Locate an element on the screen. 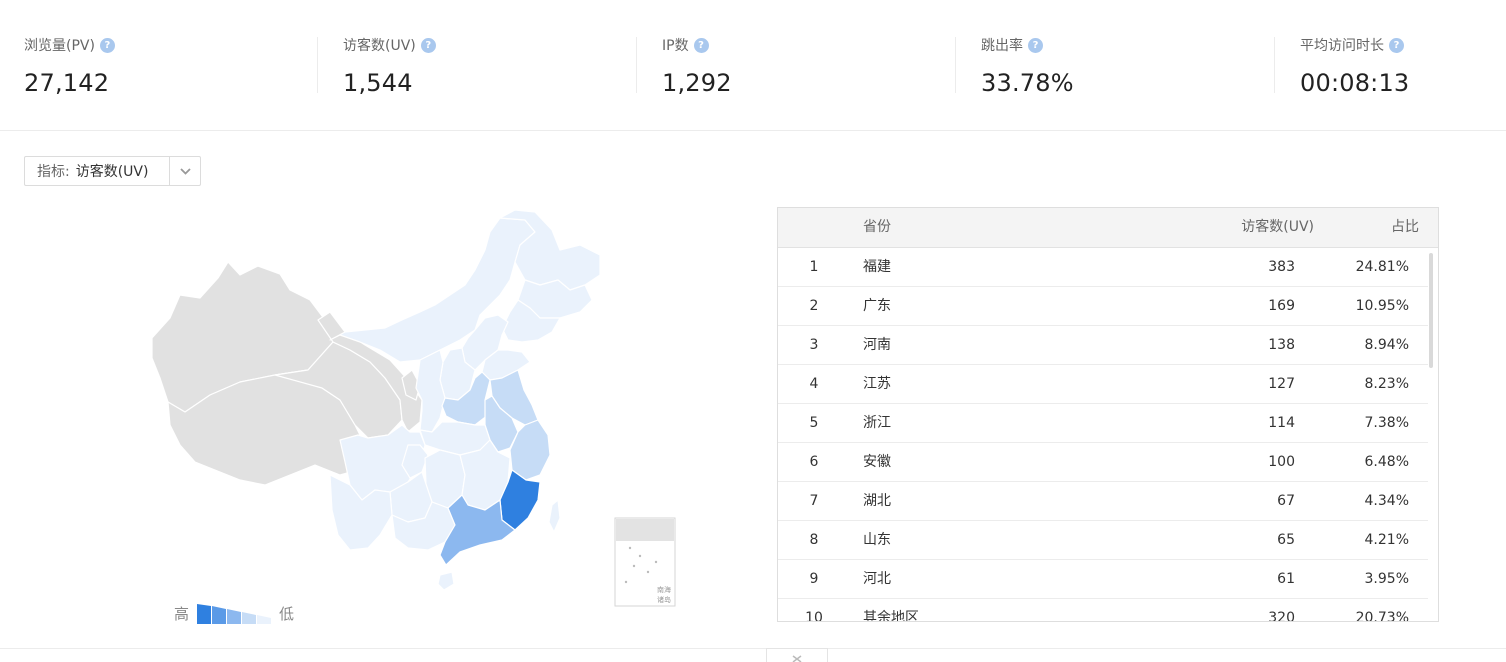  header-uv: 访客数(UV) is located at coordinates (1277, 227).